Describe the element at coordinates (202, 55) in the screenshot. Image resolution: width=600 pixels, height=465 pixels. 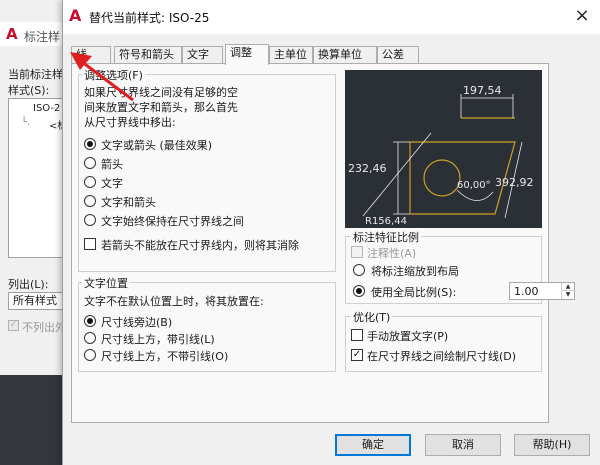
I see `tab-text: 文字` at that location.